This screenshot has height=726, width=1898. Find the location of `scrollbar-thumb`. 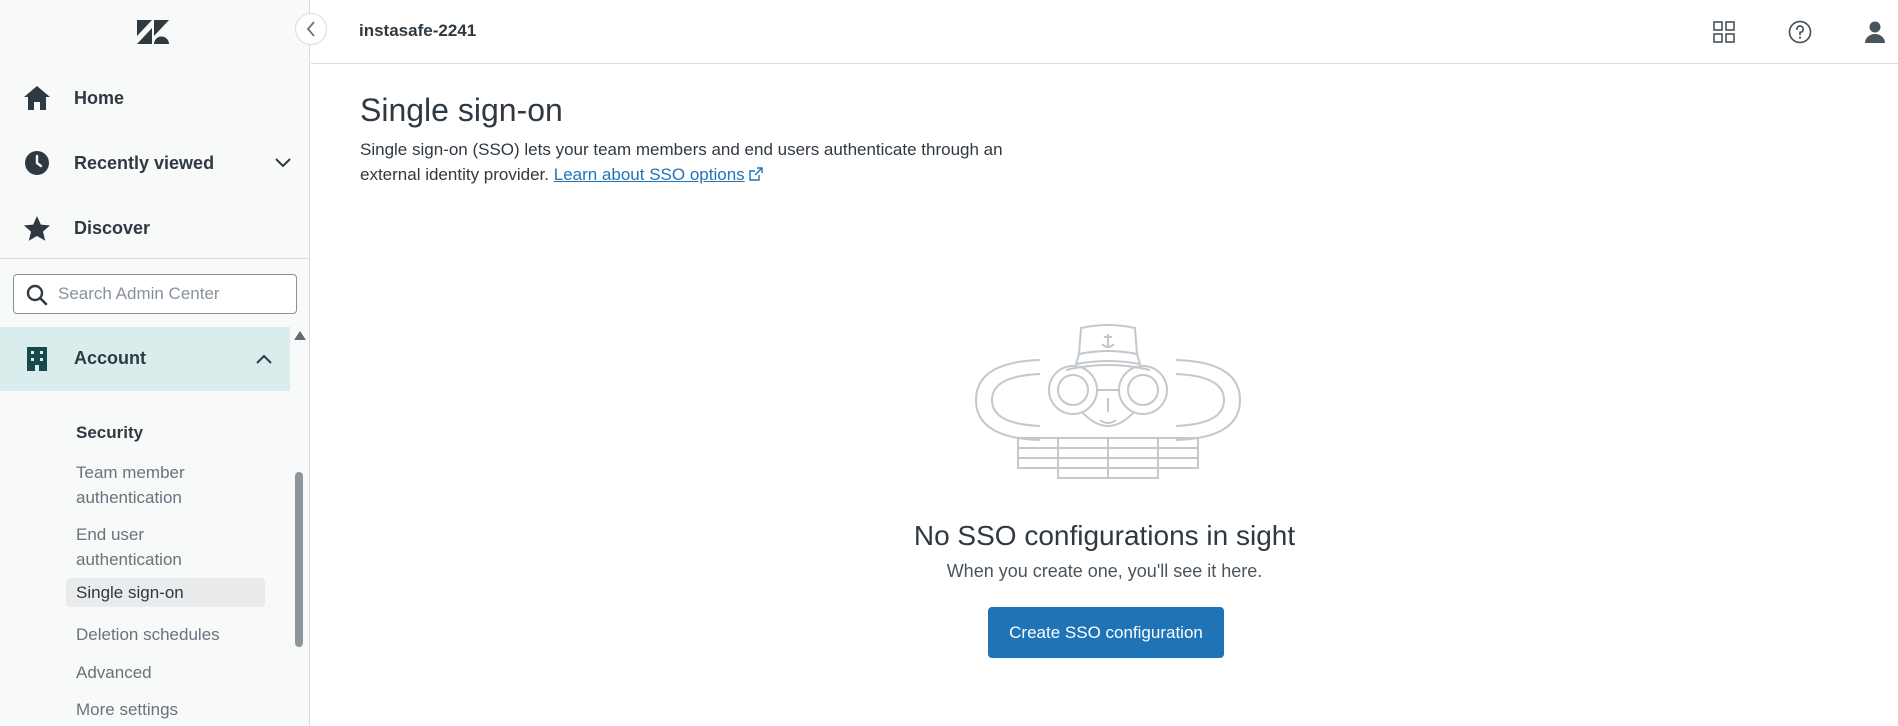

scrollbar-thumb is located at coordinates (299, 559).